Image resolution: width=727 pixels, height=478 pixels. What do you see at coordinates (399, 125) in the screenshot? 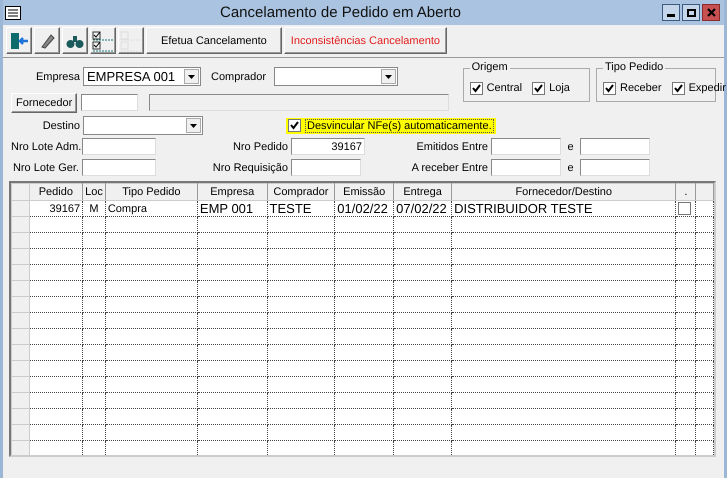
I see `checkbox-label: Desvincular NFe(s) automaticamente.` at bounding box center [399, 125].